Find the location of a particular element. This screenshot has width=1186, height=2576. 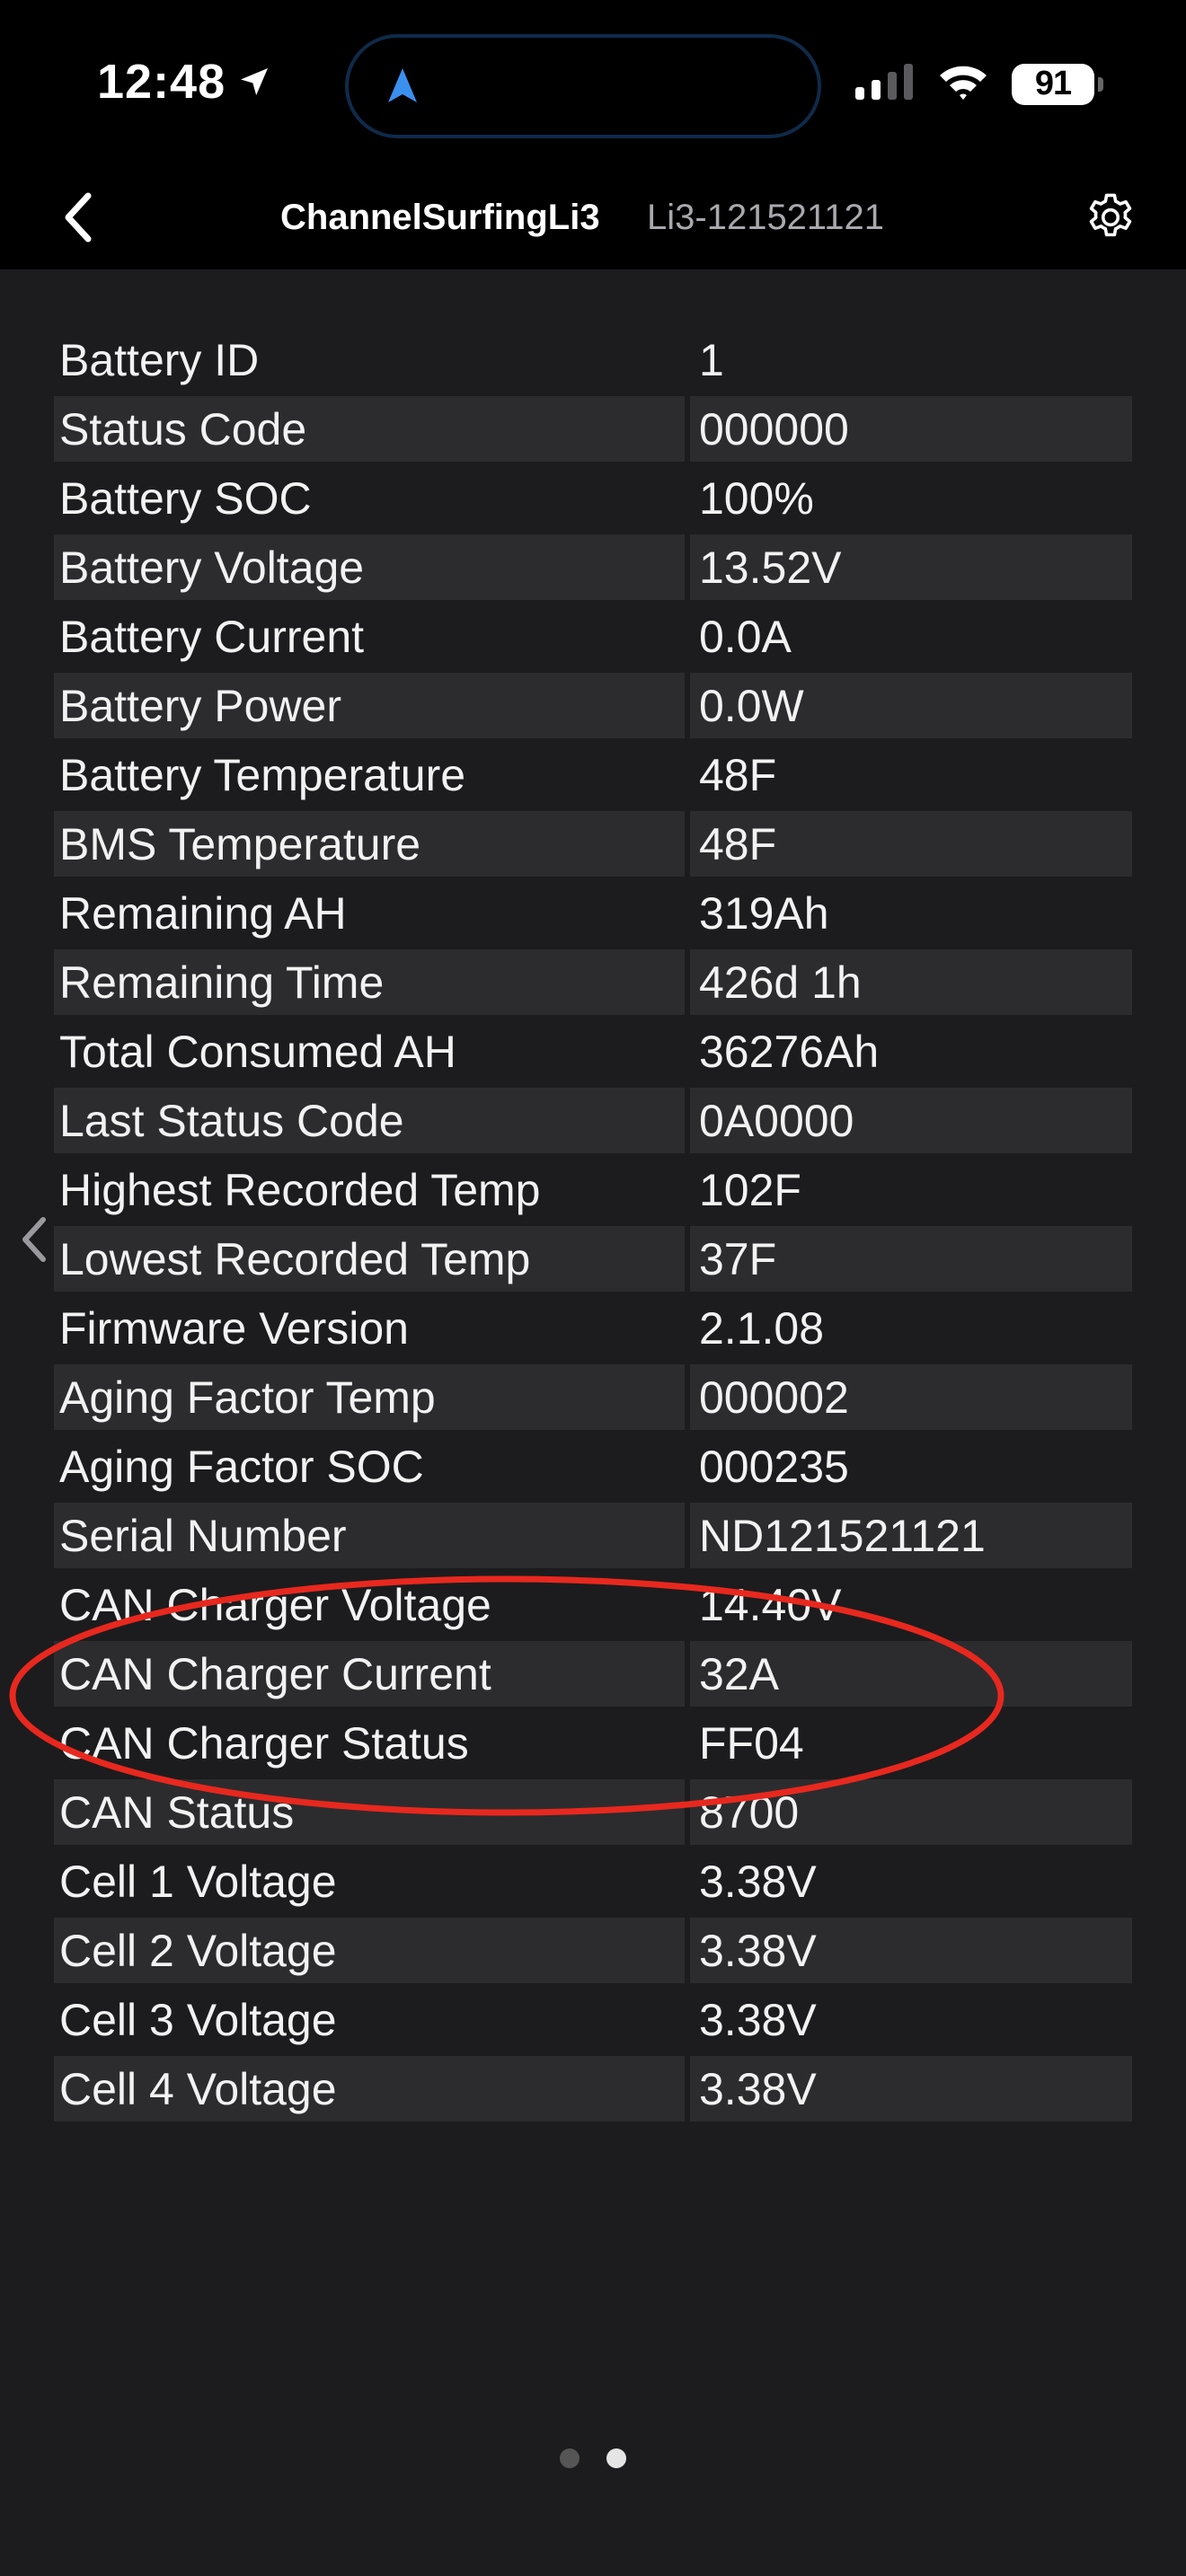

table-row: Cell 2 Voltage 3.38V is located at coordinates (593, 1950).